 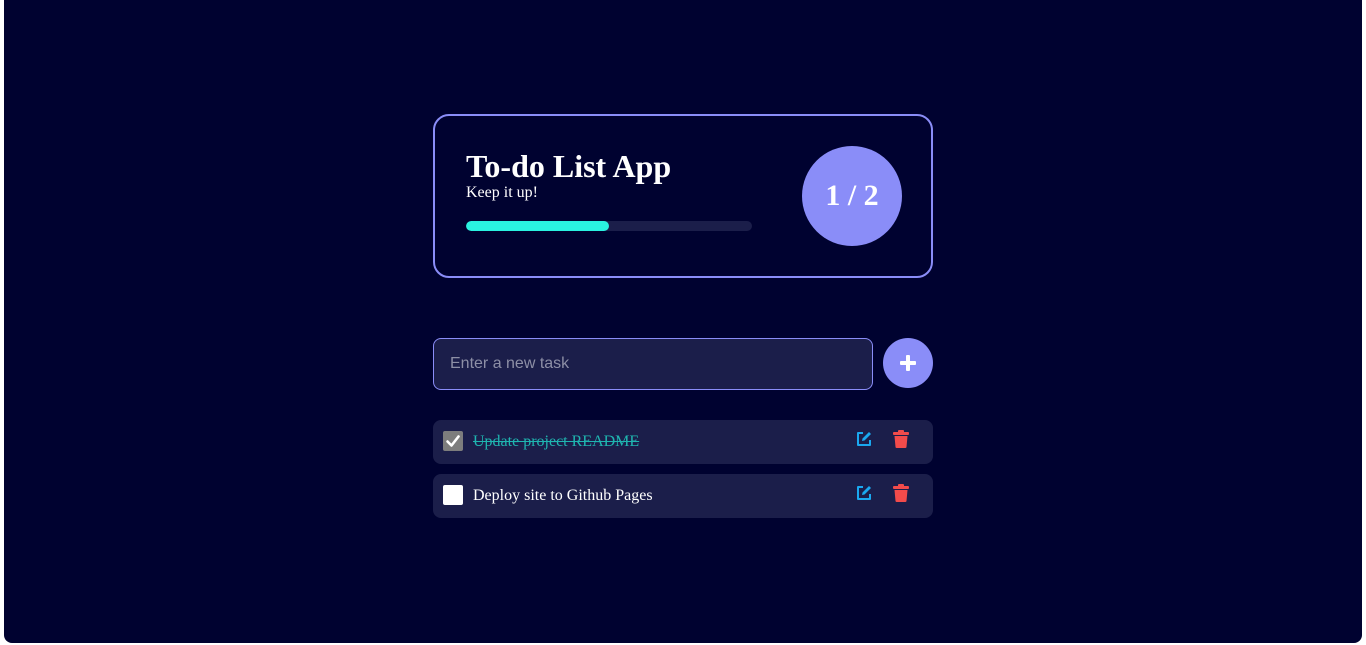 What do you see at coordinates (537, 226) in the screenshot?
I see `progress-bar-fill` at bounding box center [537, 226].